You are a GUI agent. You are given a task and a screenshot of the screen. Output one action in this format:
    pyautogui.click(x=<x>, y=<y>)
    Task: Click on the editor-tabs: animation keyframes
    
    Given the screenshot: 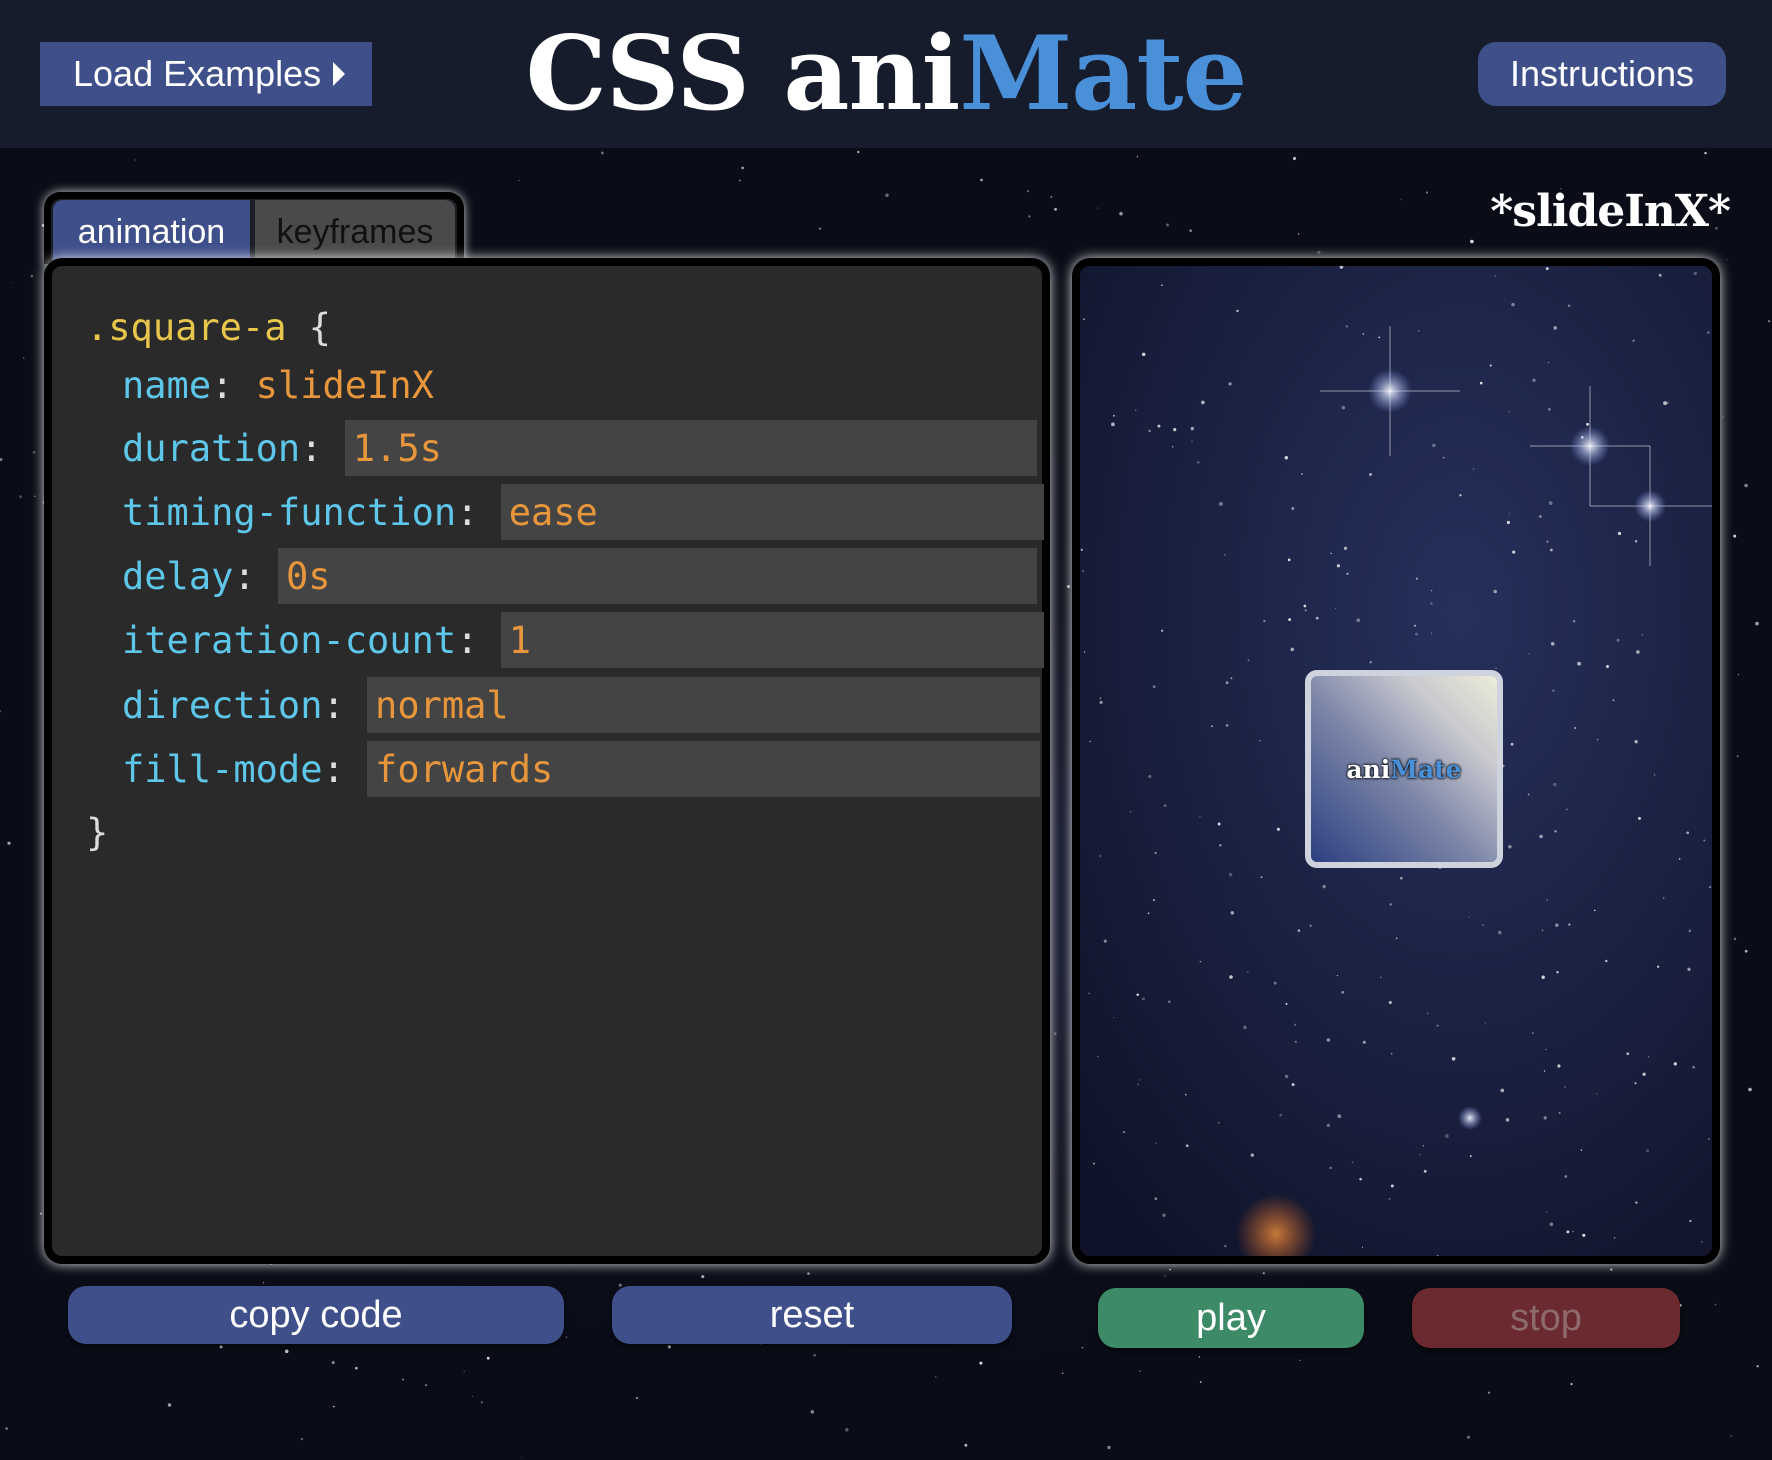 What is the action you would take?
    pyautogui.click(x=254, y=228)
    